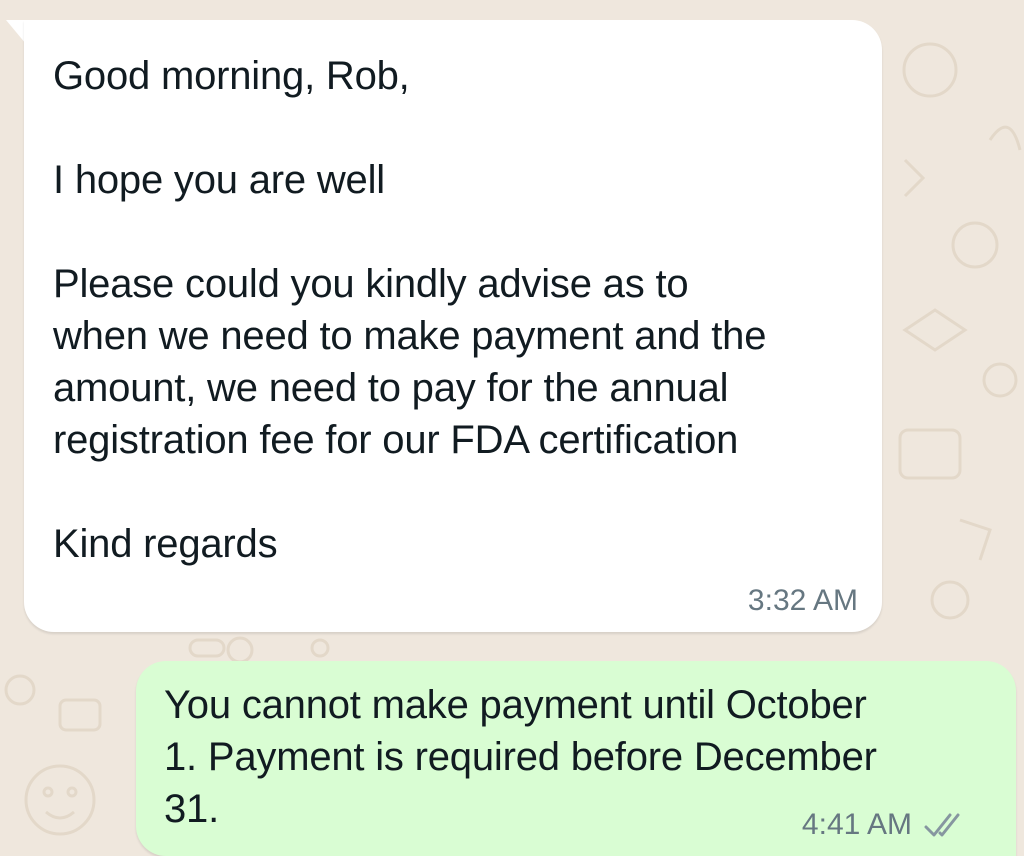 The image size is (1024, 856). I want to click on message-line: amount, we need to pay for the annual, so click(391, 388).